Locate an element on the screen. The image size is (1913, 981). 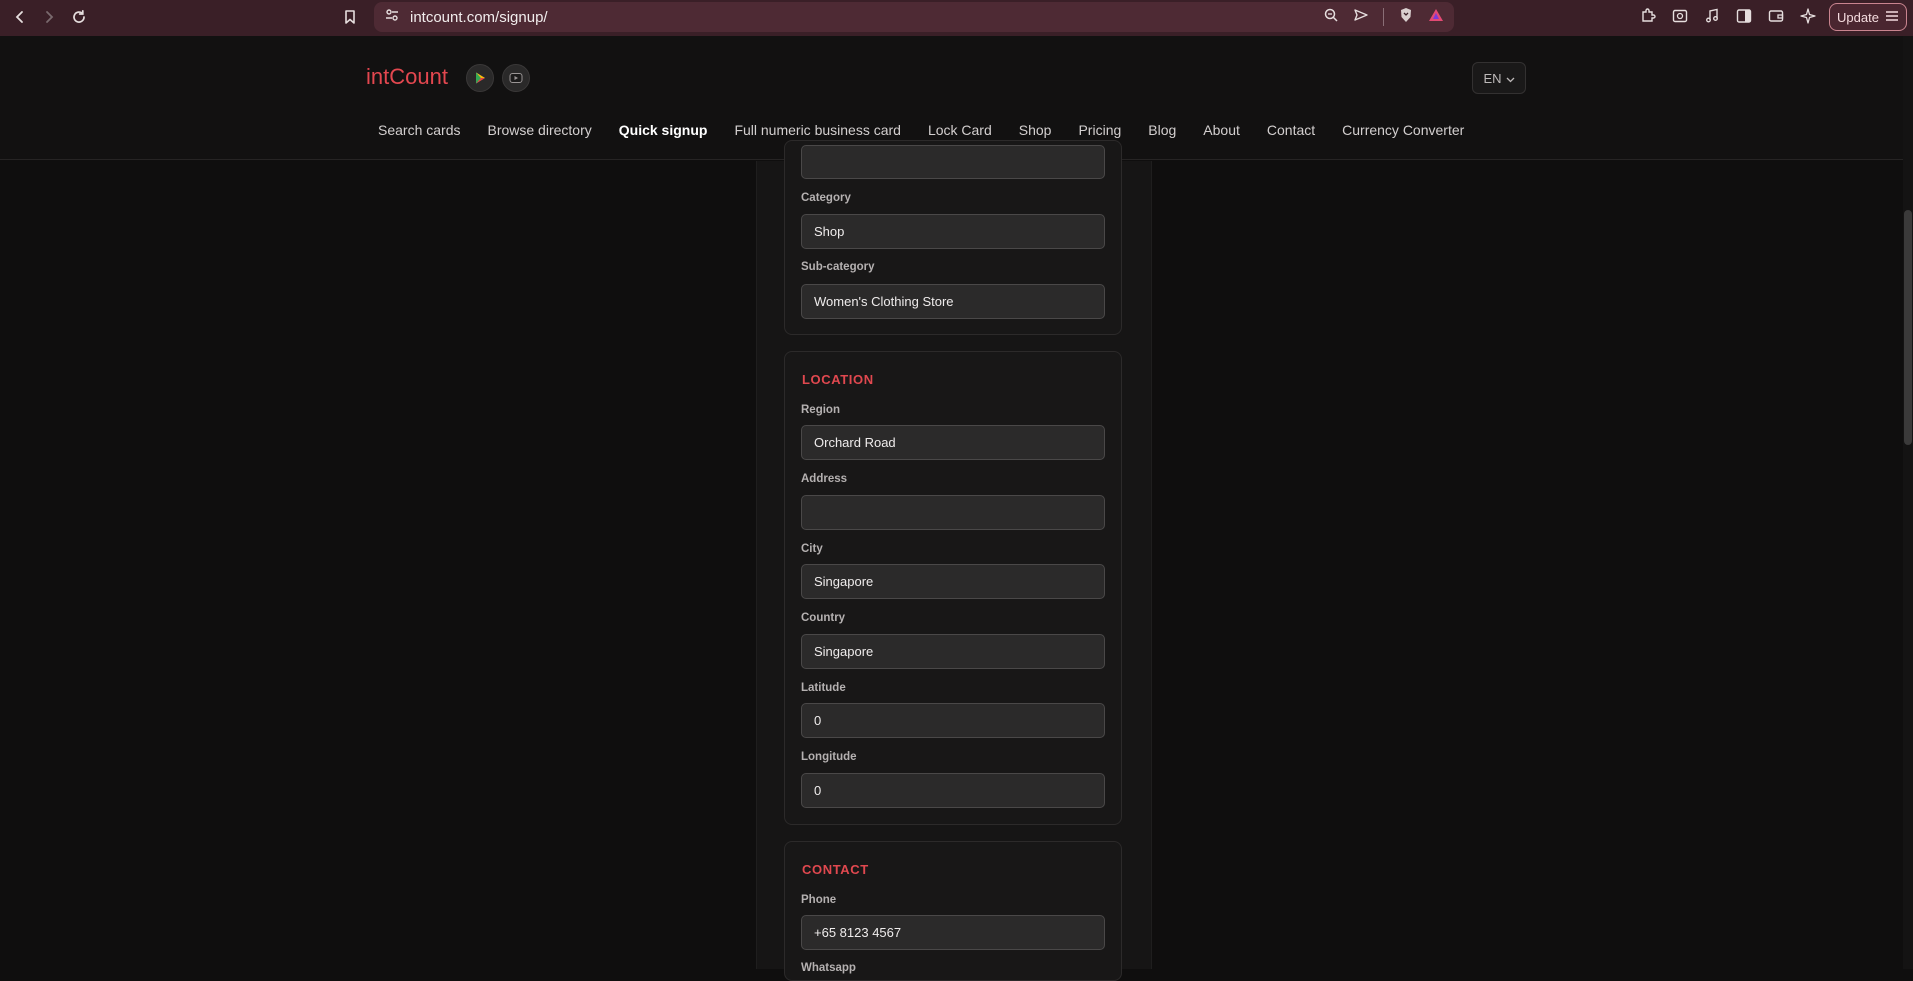
phone-label: Phone is located at coordinates (819, 900).